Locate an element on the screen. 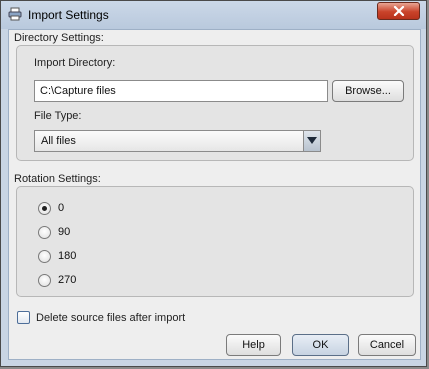 The width and height of the screenshot is (429, 369). delete-source-label: Delete source files after import is located at coordinates (110, 318).